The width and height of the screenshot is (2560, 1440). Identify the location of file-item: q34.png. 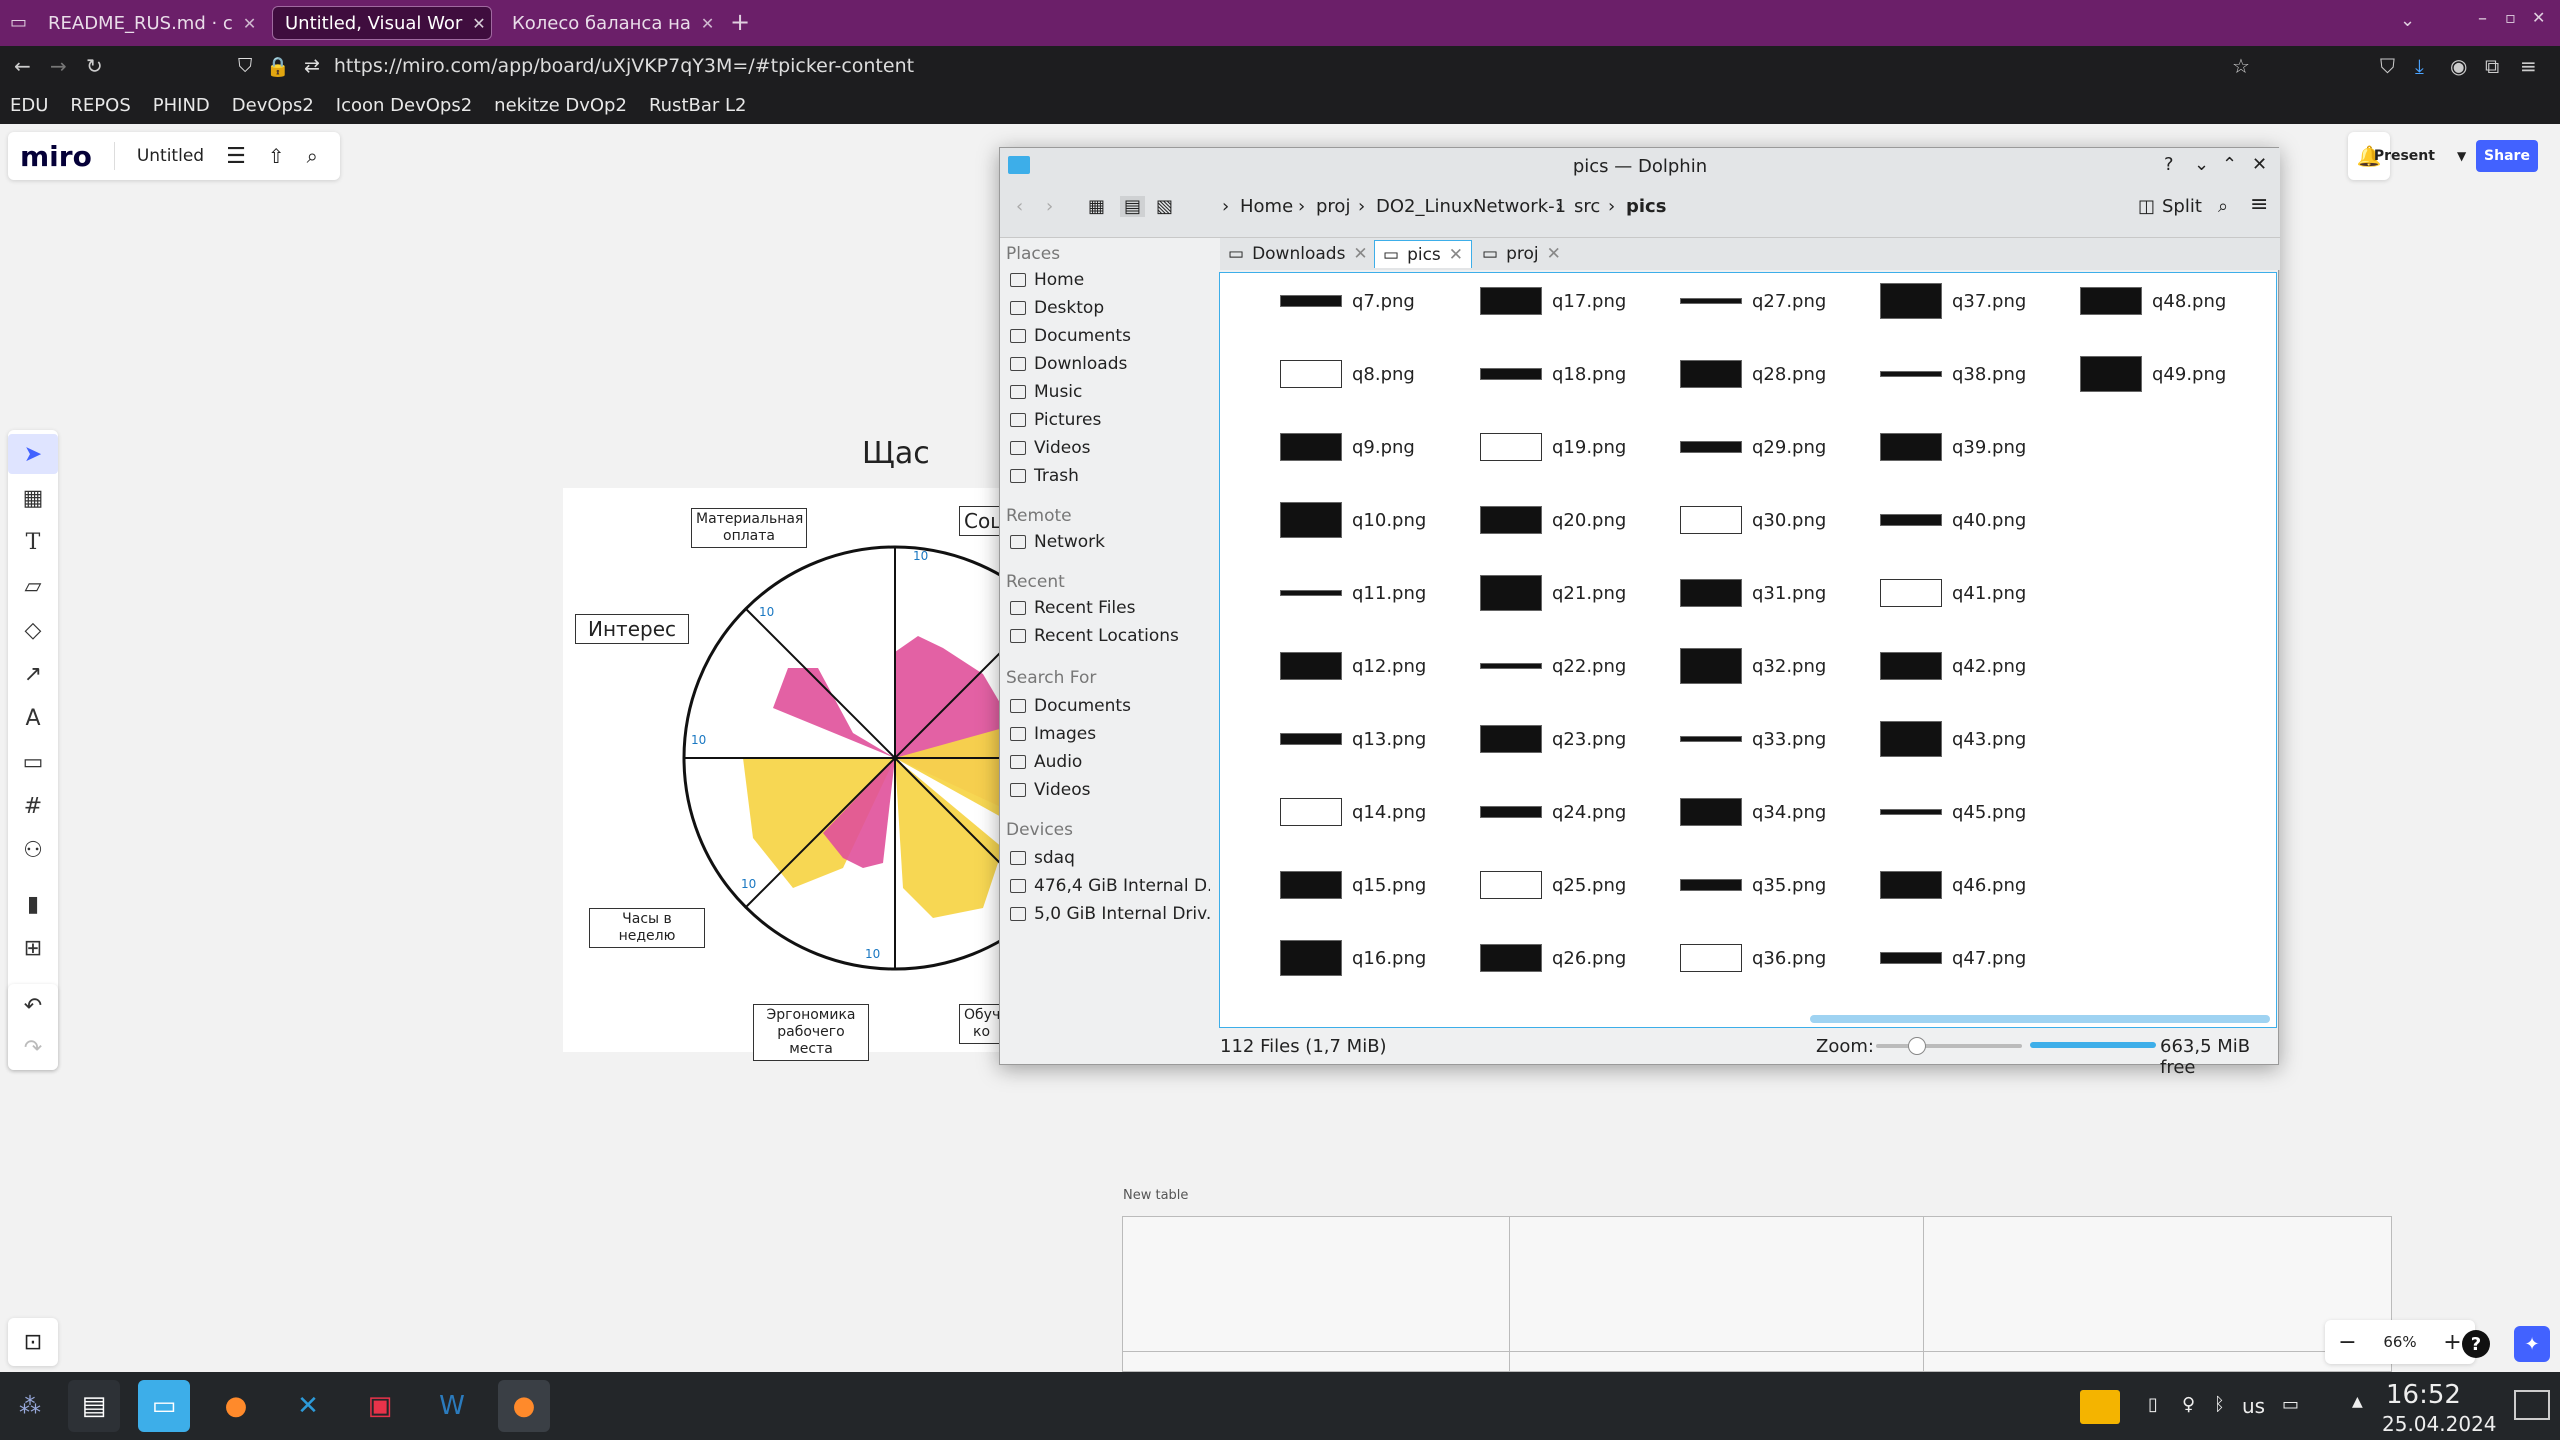
(1777, 812).